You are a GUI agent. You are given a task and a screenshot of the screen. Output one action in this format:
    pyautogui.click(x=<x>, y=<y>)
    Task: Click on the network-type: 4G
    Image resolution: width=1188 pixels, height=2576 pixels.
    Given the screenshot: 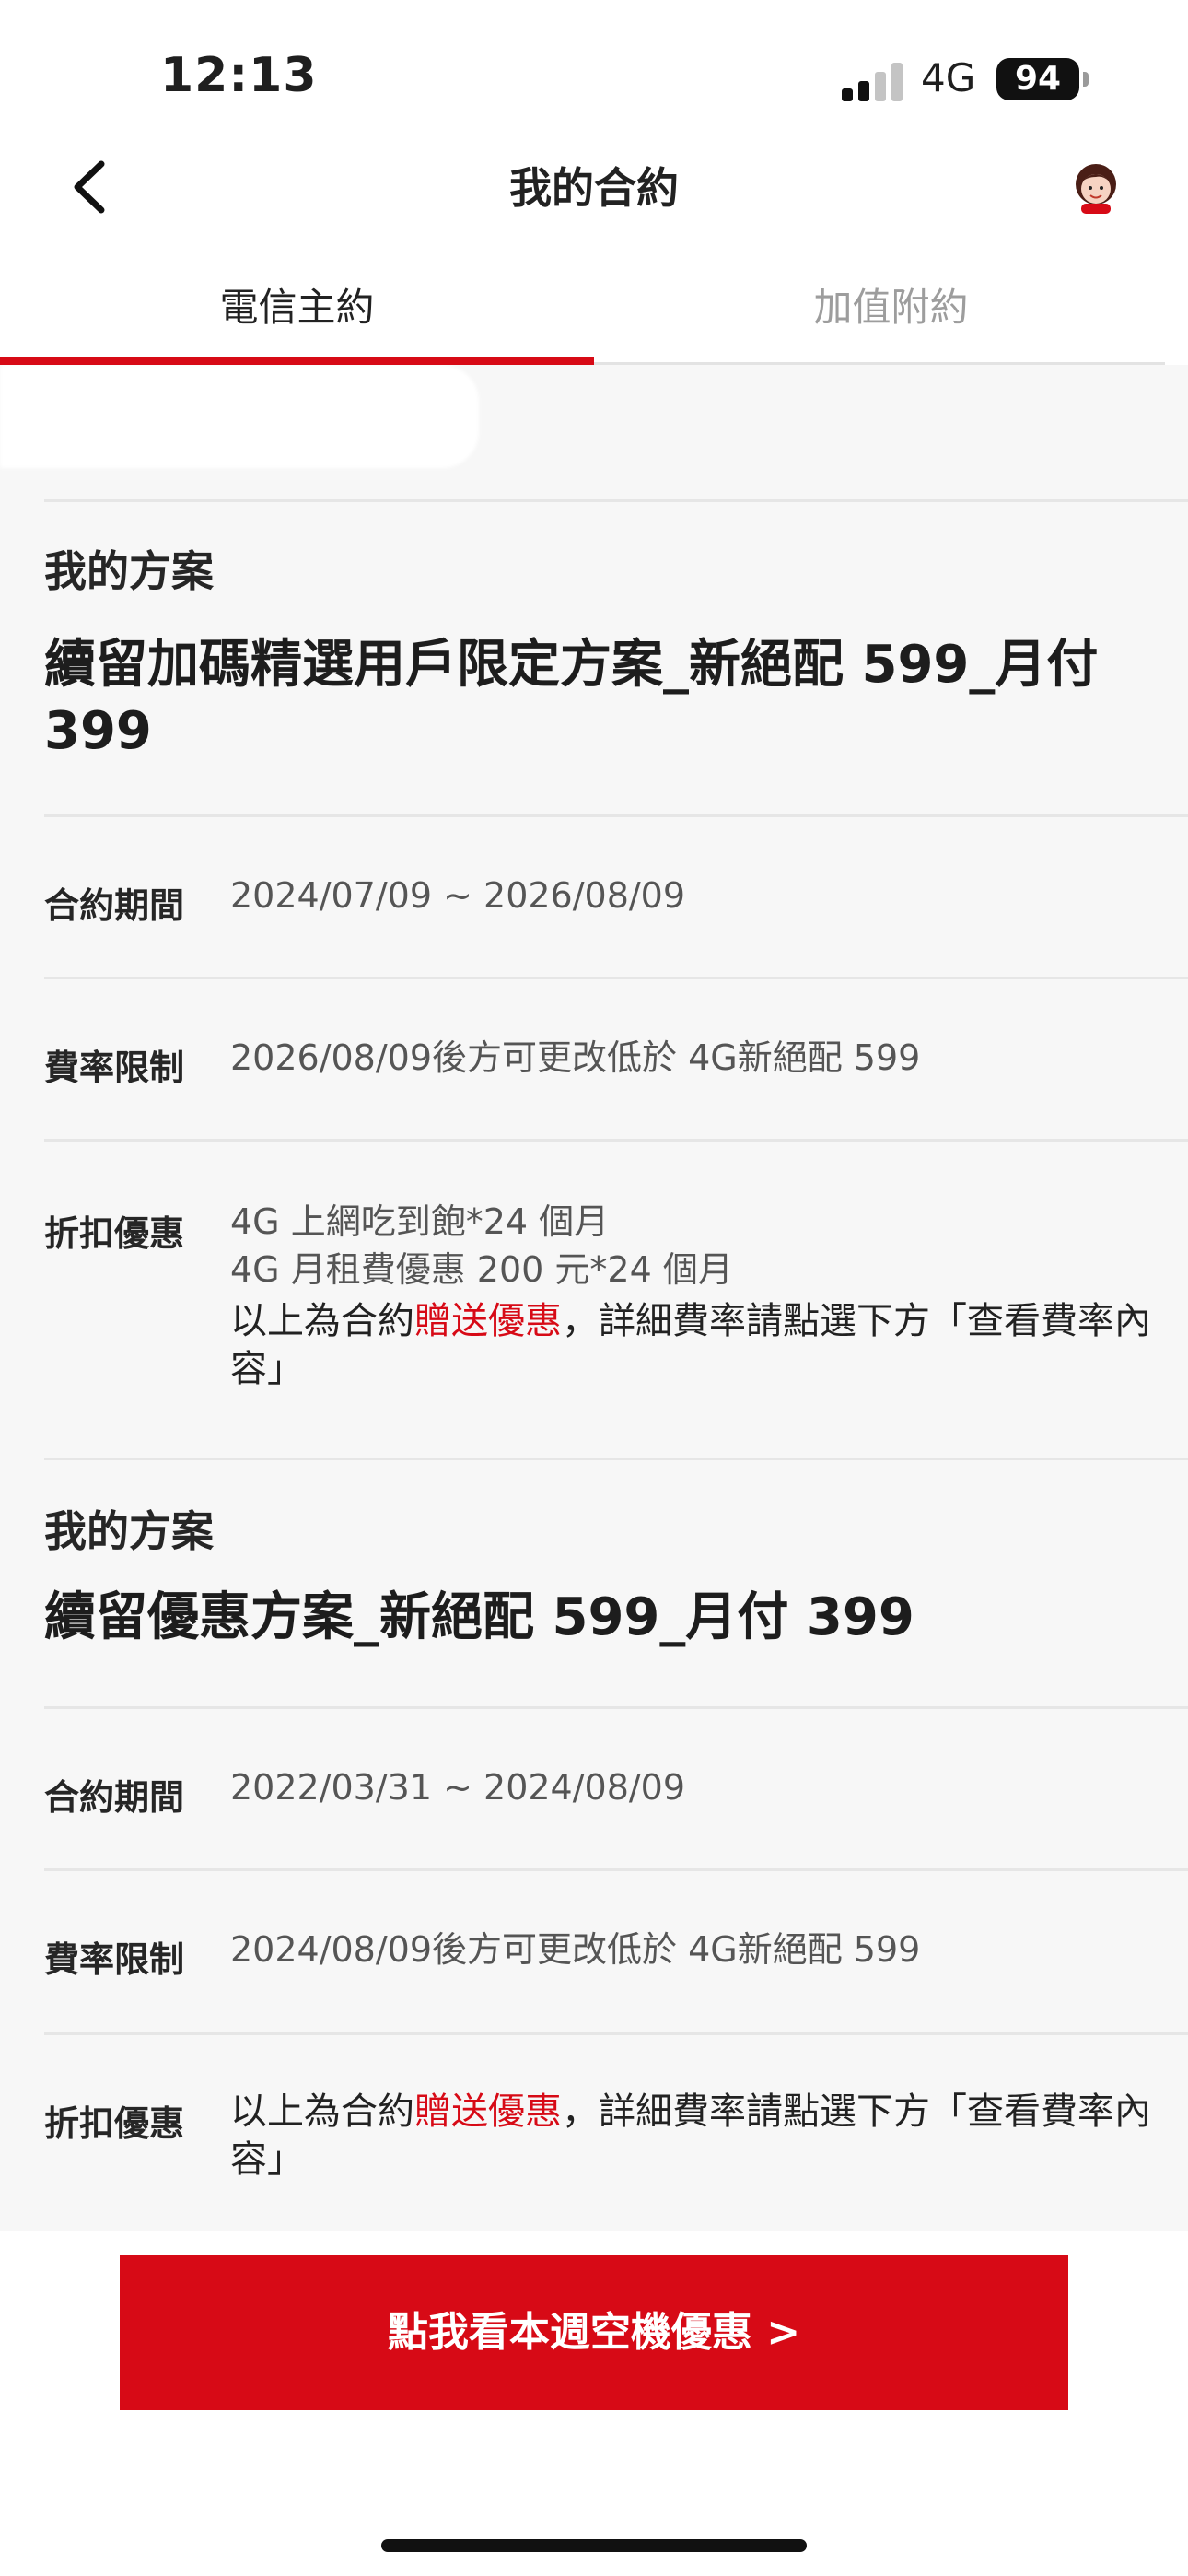 What is the action you would take?
    pyautogui.click(x=948, y=77)
    